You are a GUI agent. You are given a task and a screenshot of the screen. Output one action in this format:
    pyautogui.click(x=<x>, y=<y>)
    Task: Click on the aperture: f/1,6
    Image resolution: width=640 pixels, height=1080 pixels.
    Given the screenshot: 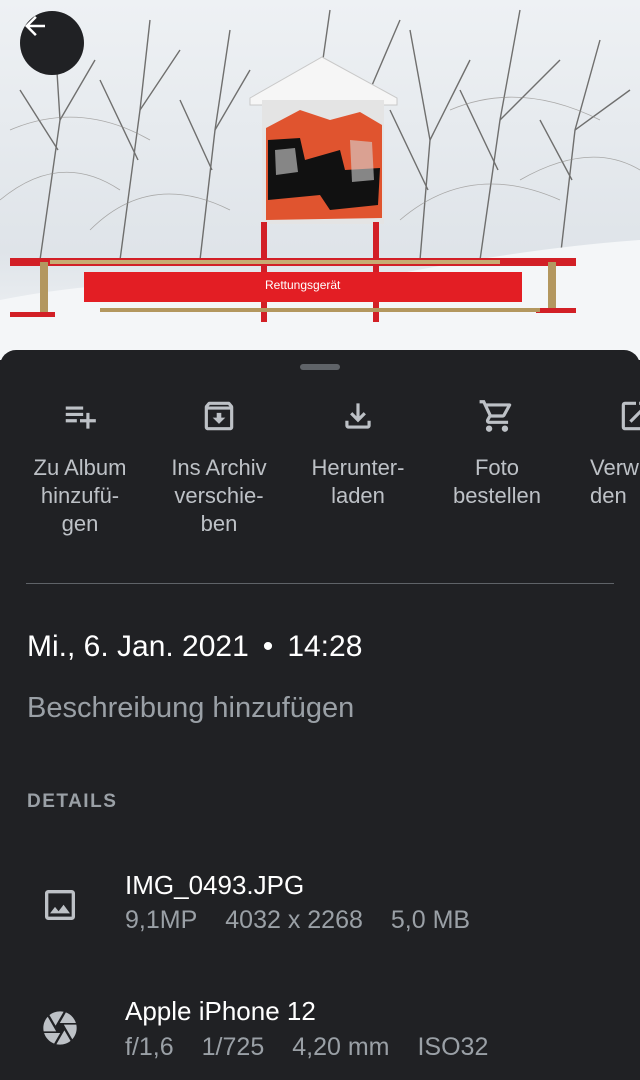 What is the action you would take?
    pyautogui.click(x=149, y=1047)
    